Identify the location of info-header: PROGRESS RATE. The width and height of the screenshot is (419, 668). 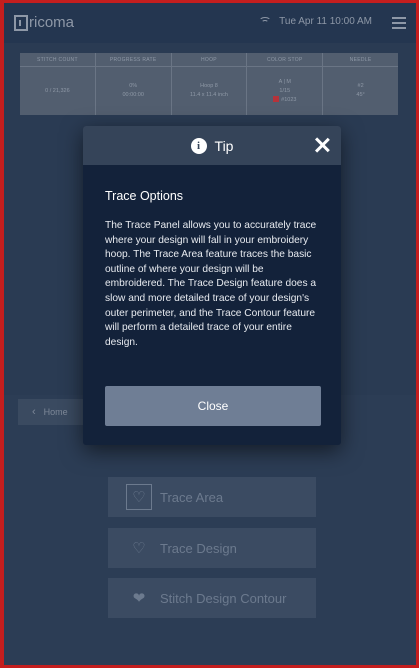
(133, 60).